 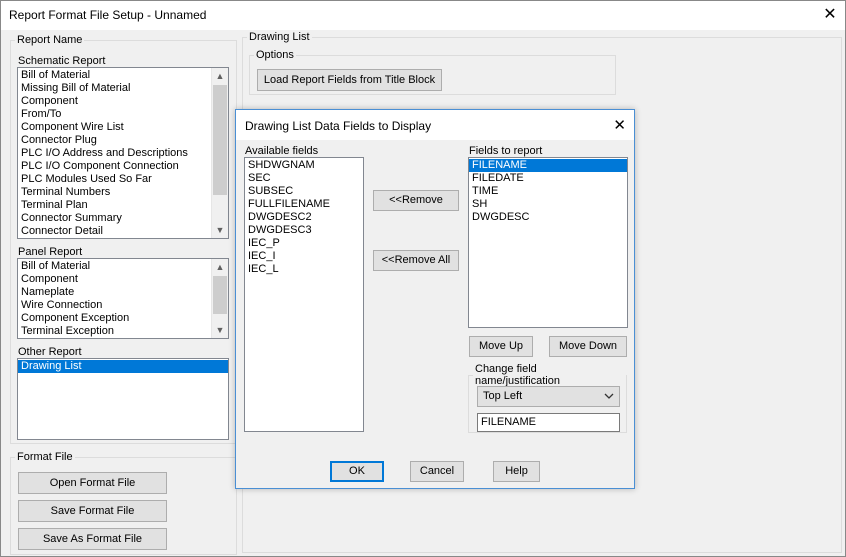 What do you see at coordinates (304, 178) in the screenshot?
I see `list-item: SEC` at bounding box center [304, 178].